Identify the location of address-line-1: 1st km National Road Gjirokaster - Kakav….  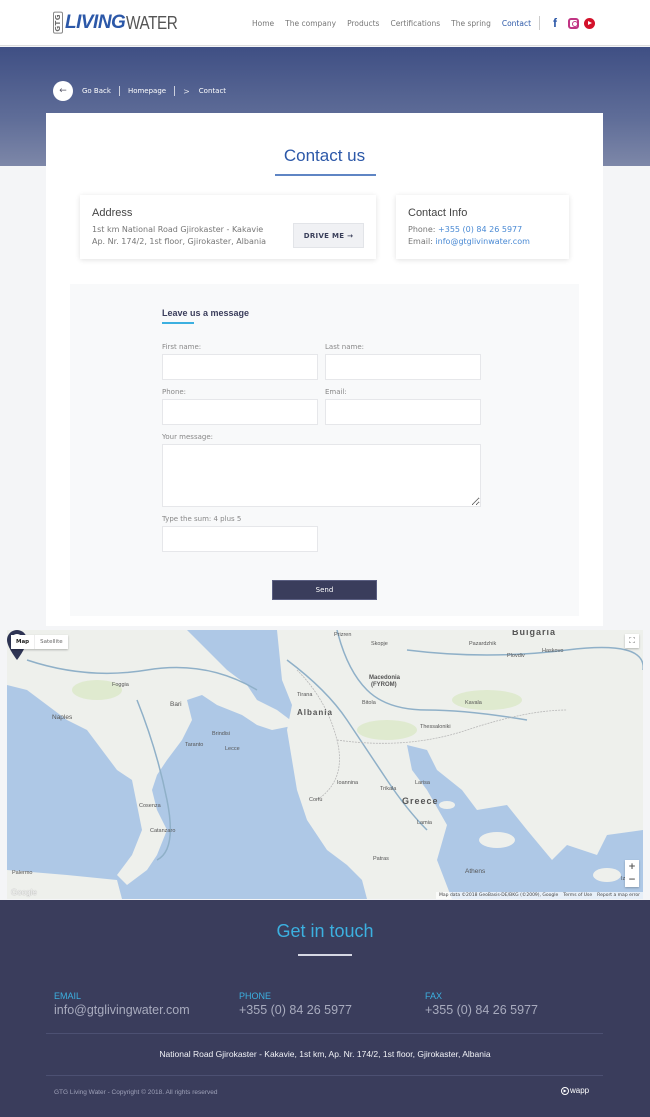
(178, 229).